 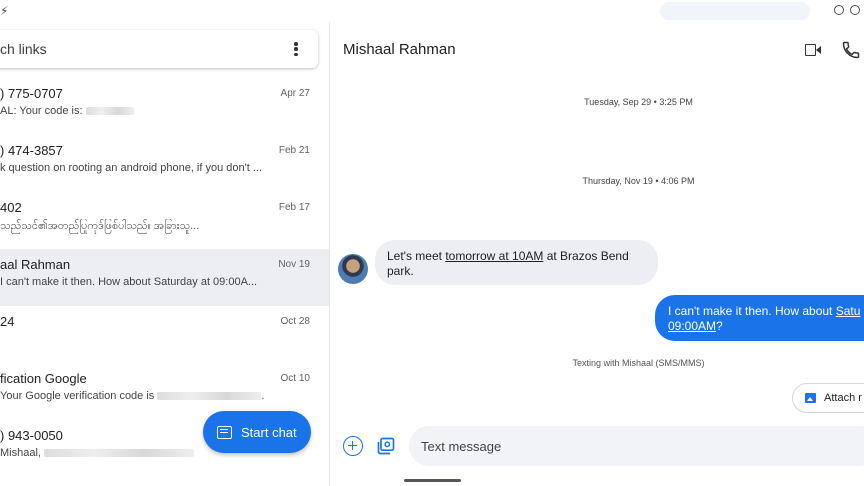 I want to click on search-placeholder: ch links, so click(x=23, y=49).